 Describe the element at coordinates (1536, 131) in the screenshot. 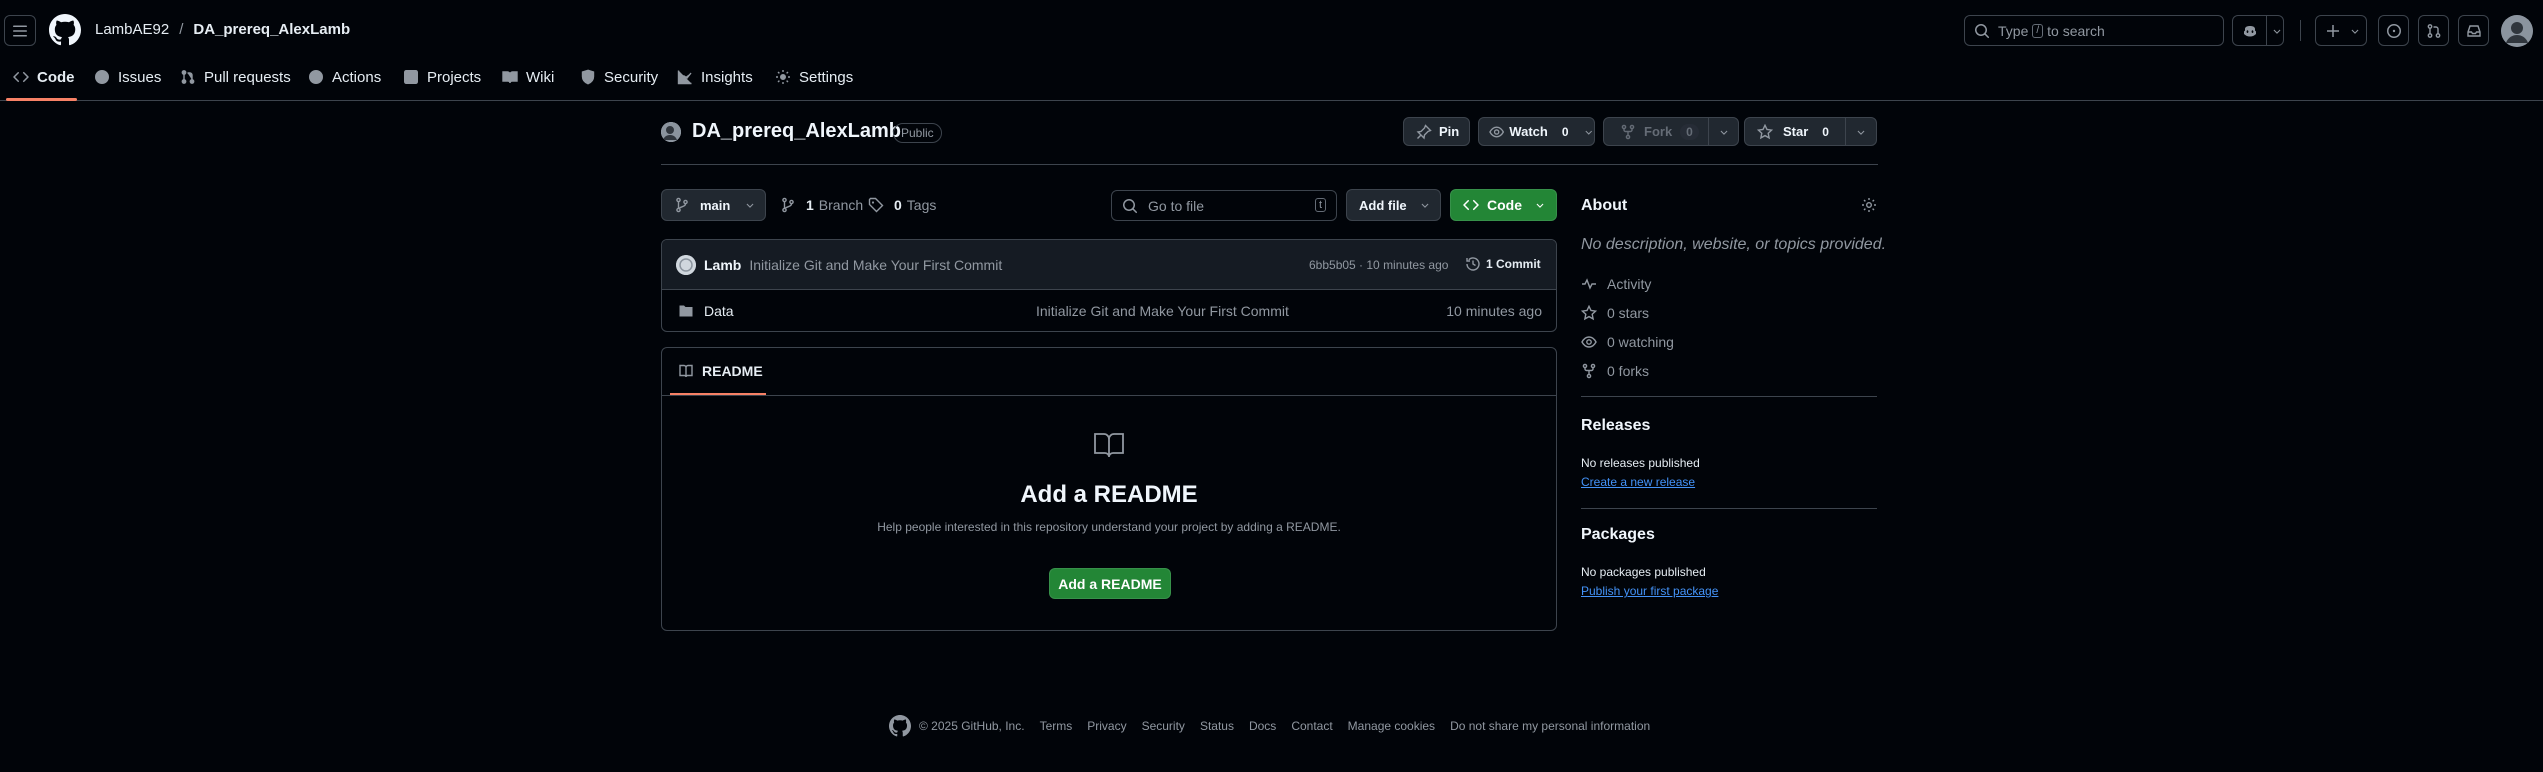

I see `watch-button: Watch 0` at that location.